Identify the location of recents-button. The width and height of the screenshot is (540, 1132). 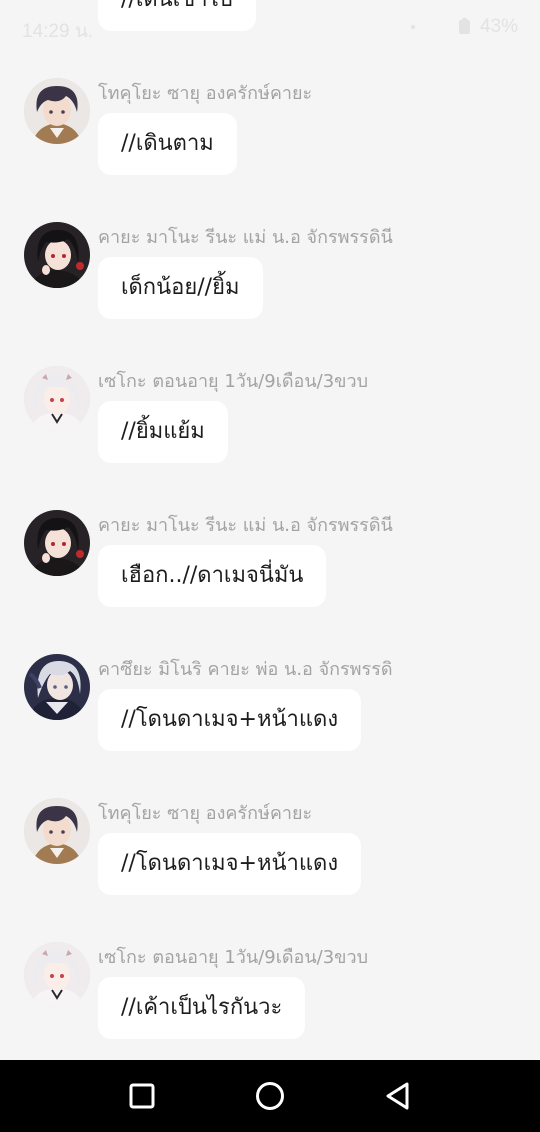
(142, 1096).